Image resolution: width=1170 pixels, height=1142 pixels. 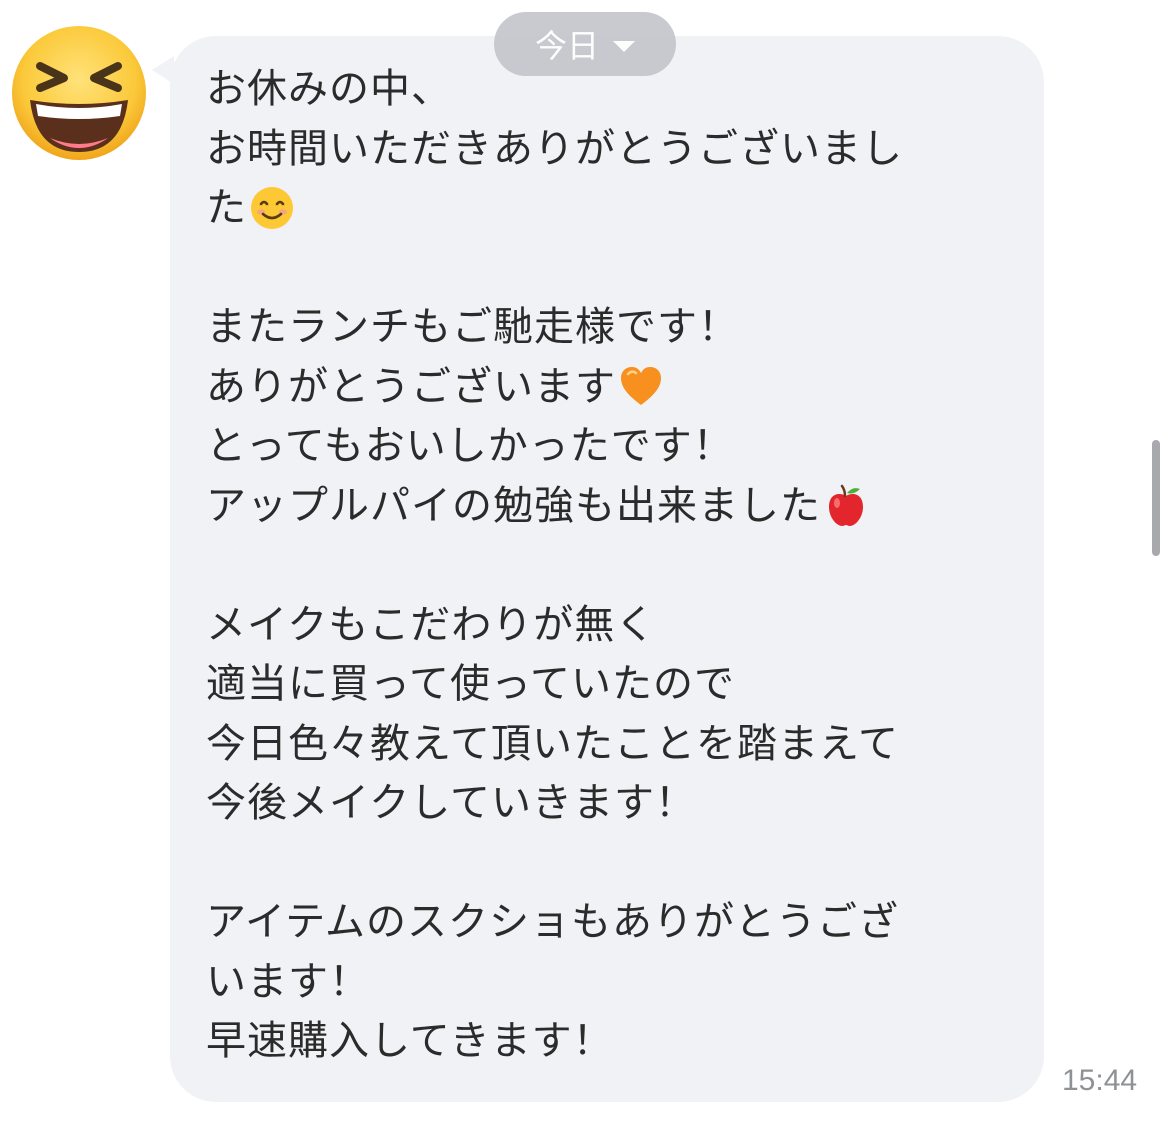 I want to click on message-line-text: お休みの中、, so click(x=329, y=89).